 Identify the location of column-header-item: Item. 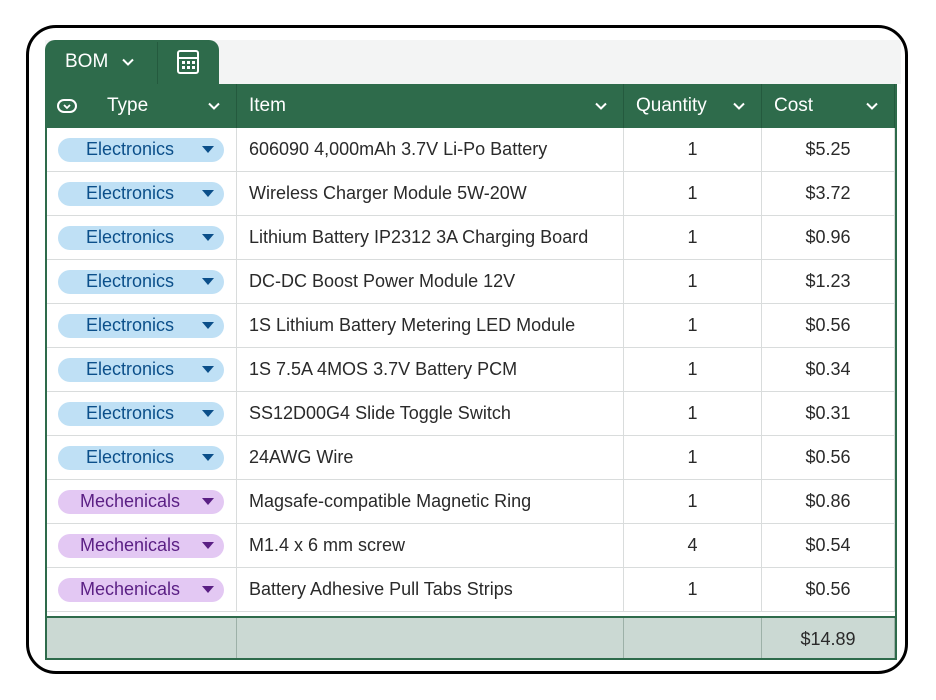
(430, 106).